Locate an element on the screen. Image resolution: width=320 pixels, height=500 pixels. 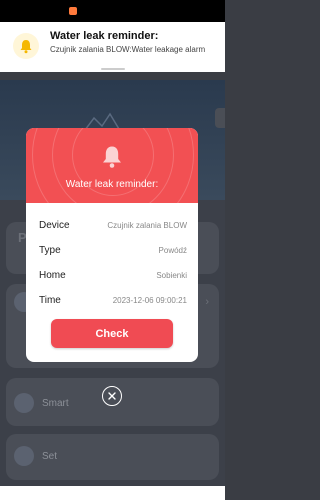
time-row: Time 2023-12-06 09:00:21 is located at coordinates (113, 302).